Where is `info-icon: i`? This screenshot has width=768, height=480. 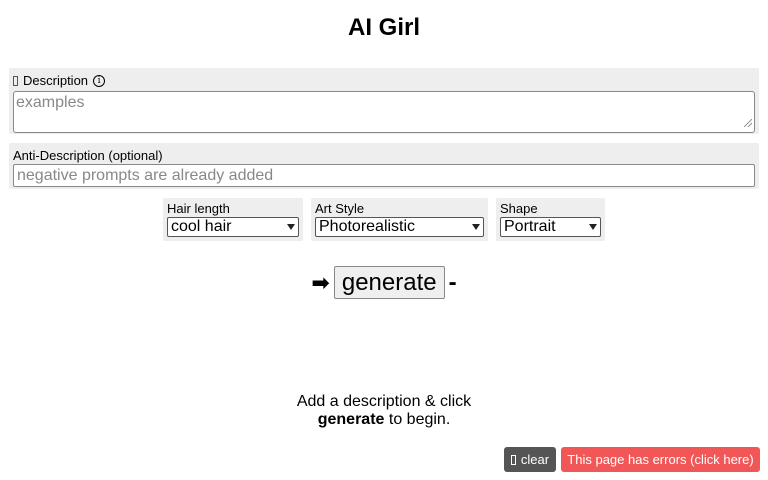
info-icon: i is located at coordinates (99, 80).